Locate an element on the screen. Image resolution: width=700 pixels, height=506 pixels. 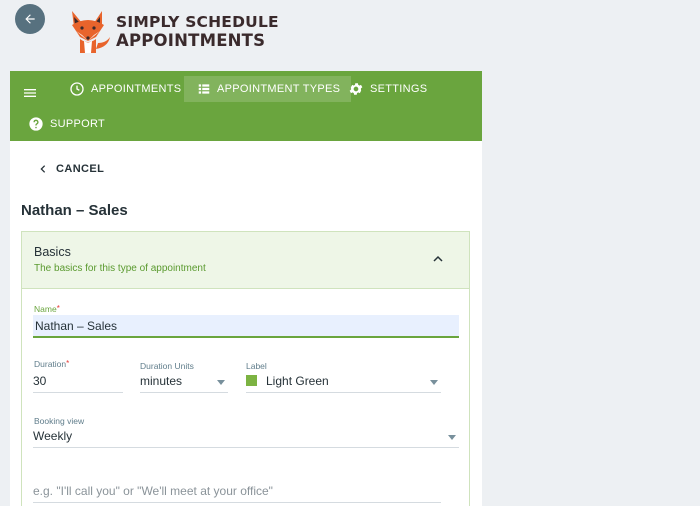
list-icon is located at coordinates (204, 89).